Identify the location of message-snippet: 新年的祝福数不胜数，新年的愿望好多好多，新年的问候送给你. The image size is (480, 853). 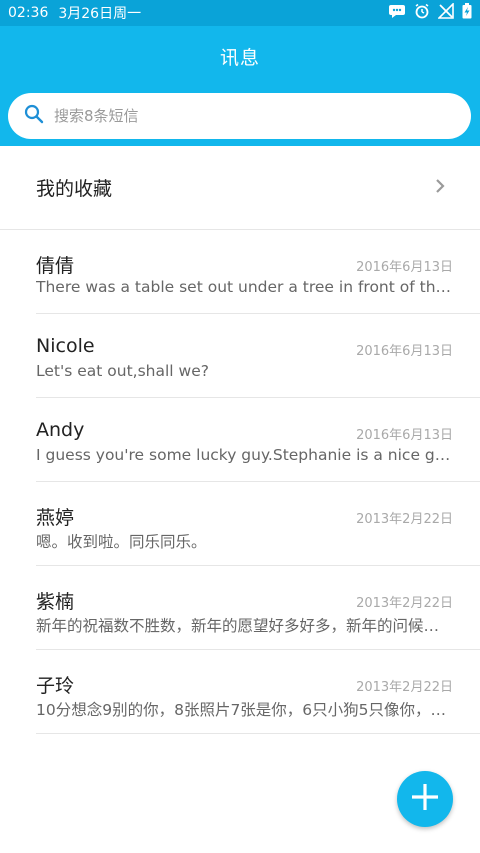
(244, 626).